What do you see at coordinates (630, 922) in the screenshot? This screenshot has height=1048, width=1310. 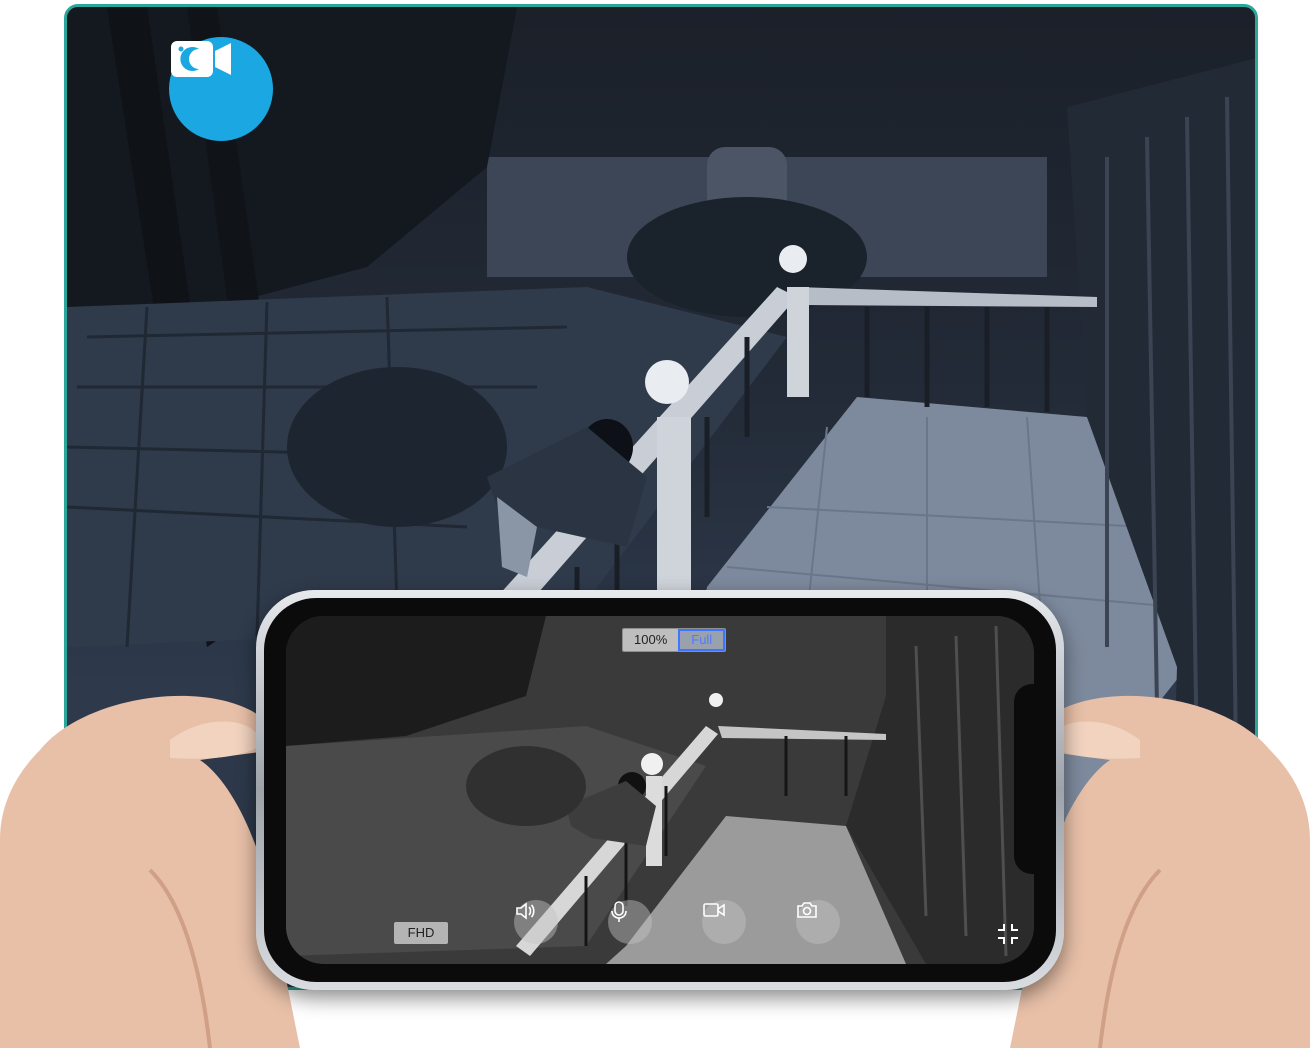 I see `microphone-button` at bounding box center [630, 922].